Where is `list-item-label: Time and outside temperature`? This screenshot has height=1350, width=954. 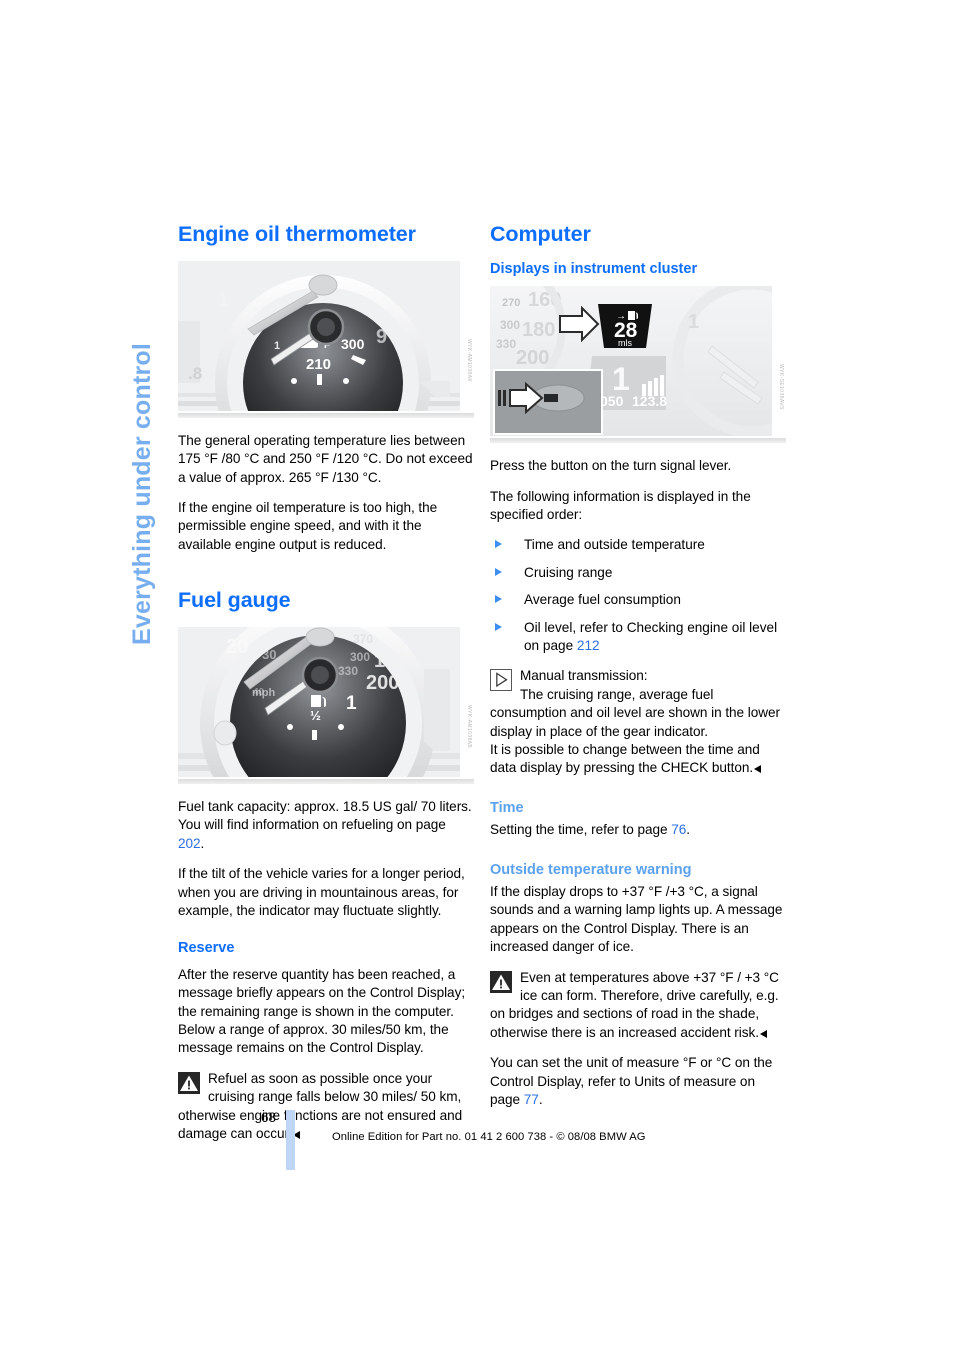 list-item-label: Time and outside temperature is located at coordinates (614, 545).